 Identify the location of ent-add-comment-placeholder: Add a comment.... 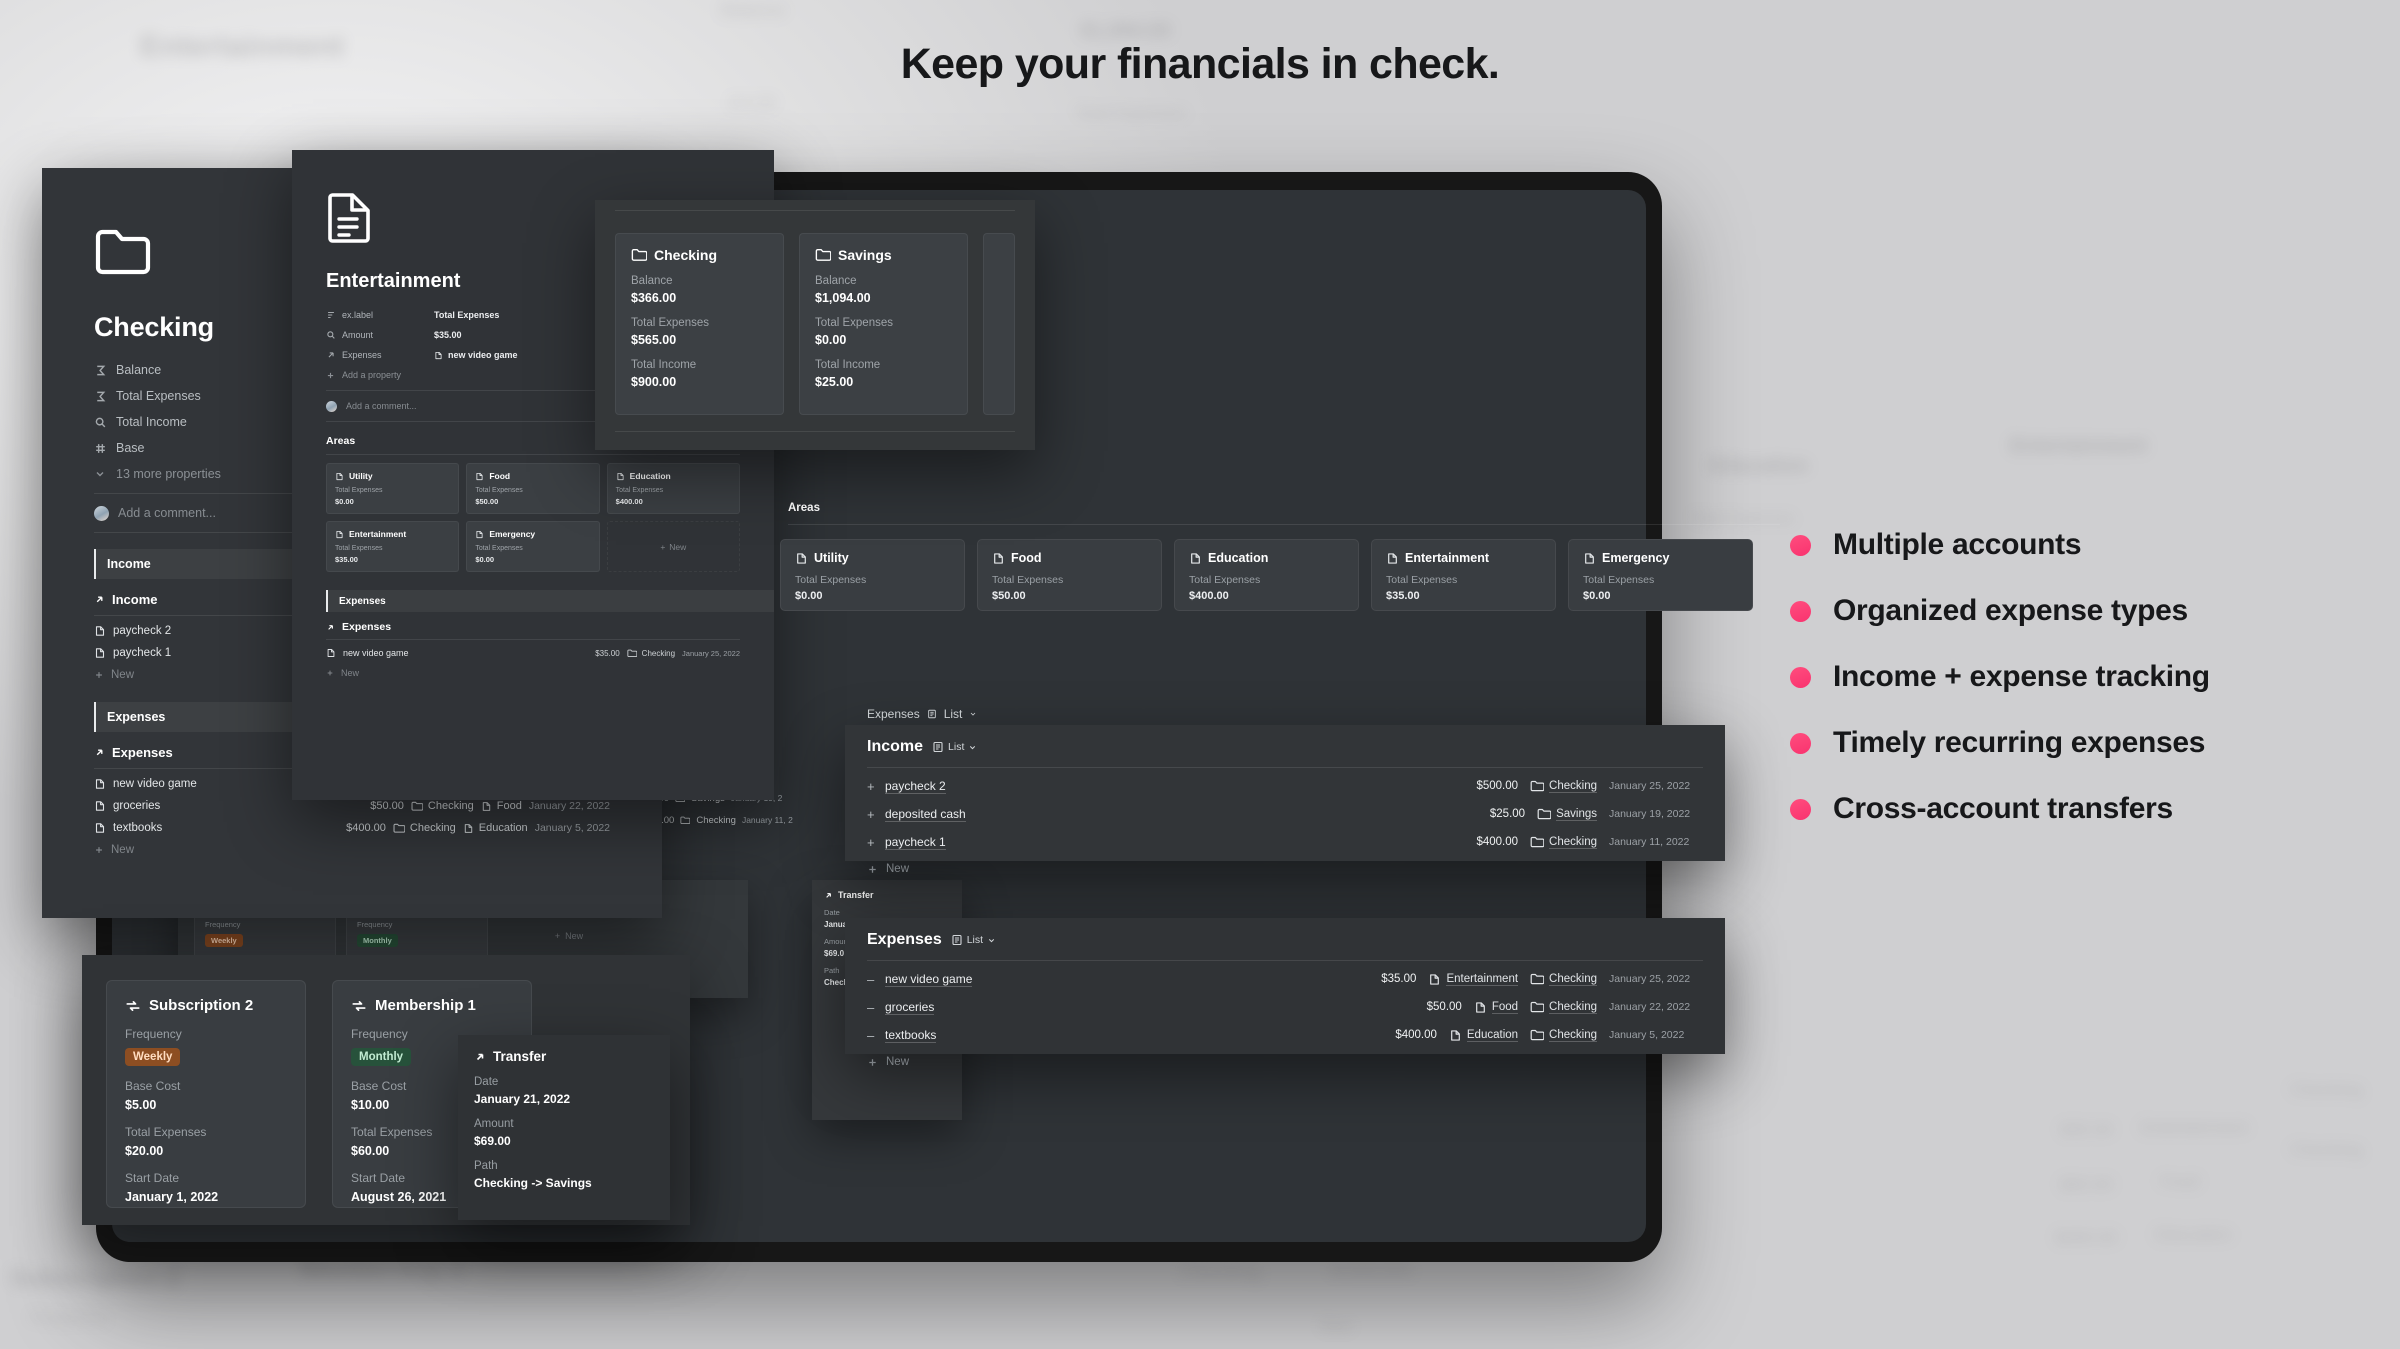
(381, 406).